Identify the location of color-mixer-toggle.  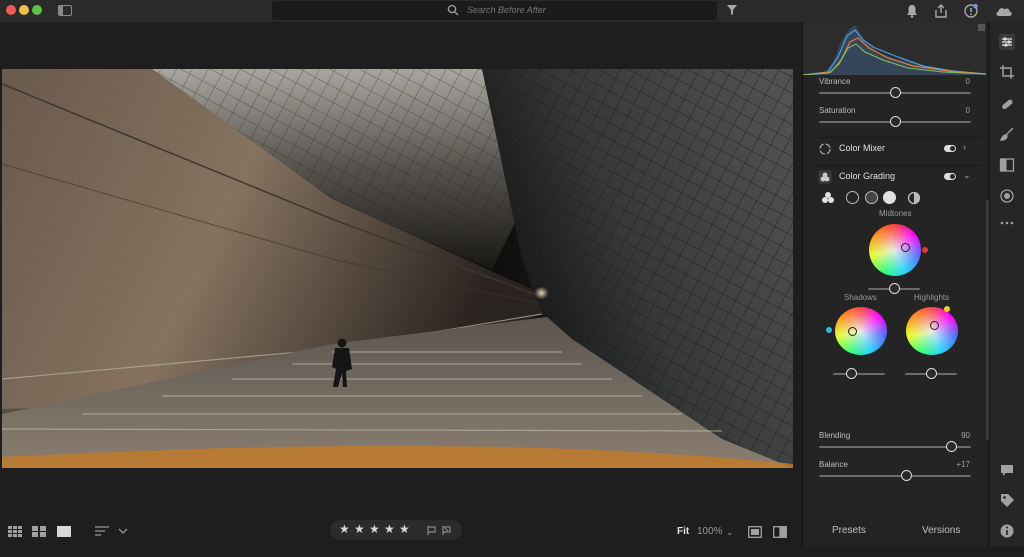
(950, 148).